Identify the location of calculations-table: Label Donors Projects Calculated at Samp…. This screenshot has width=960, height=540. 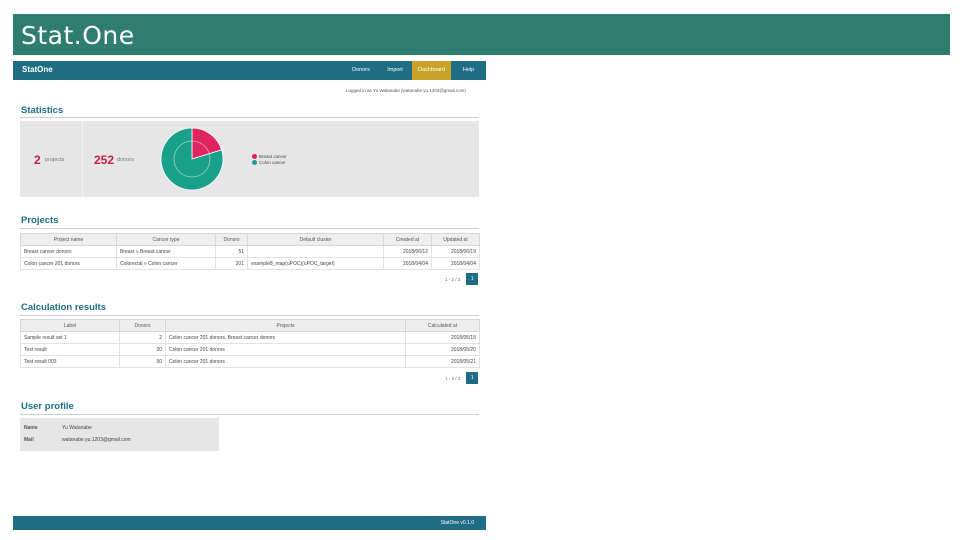
(250, 343).